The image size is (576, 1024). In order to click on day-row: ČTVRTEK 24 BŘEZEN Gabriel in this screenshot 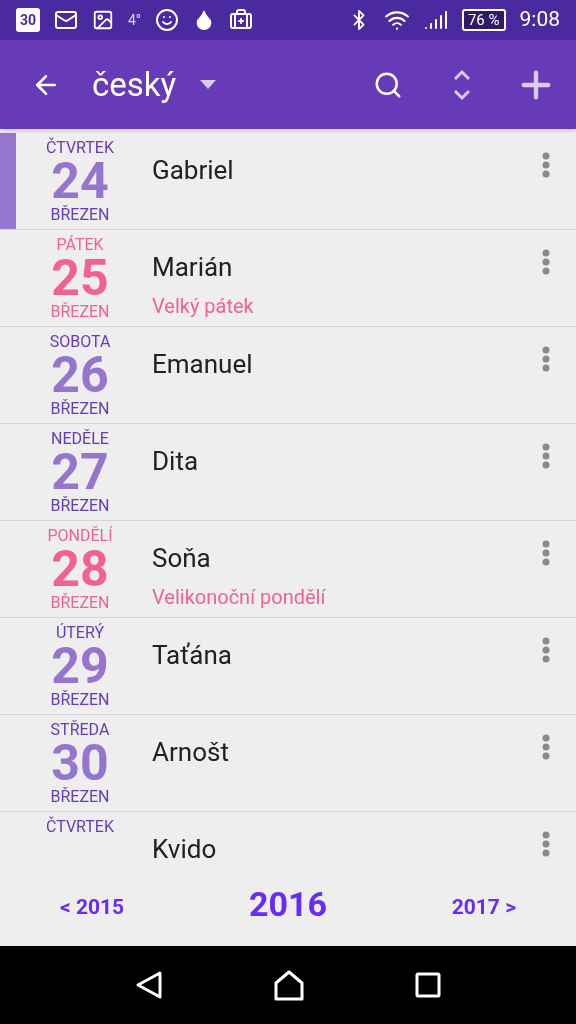, I will do `click(288, 181)`.